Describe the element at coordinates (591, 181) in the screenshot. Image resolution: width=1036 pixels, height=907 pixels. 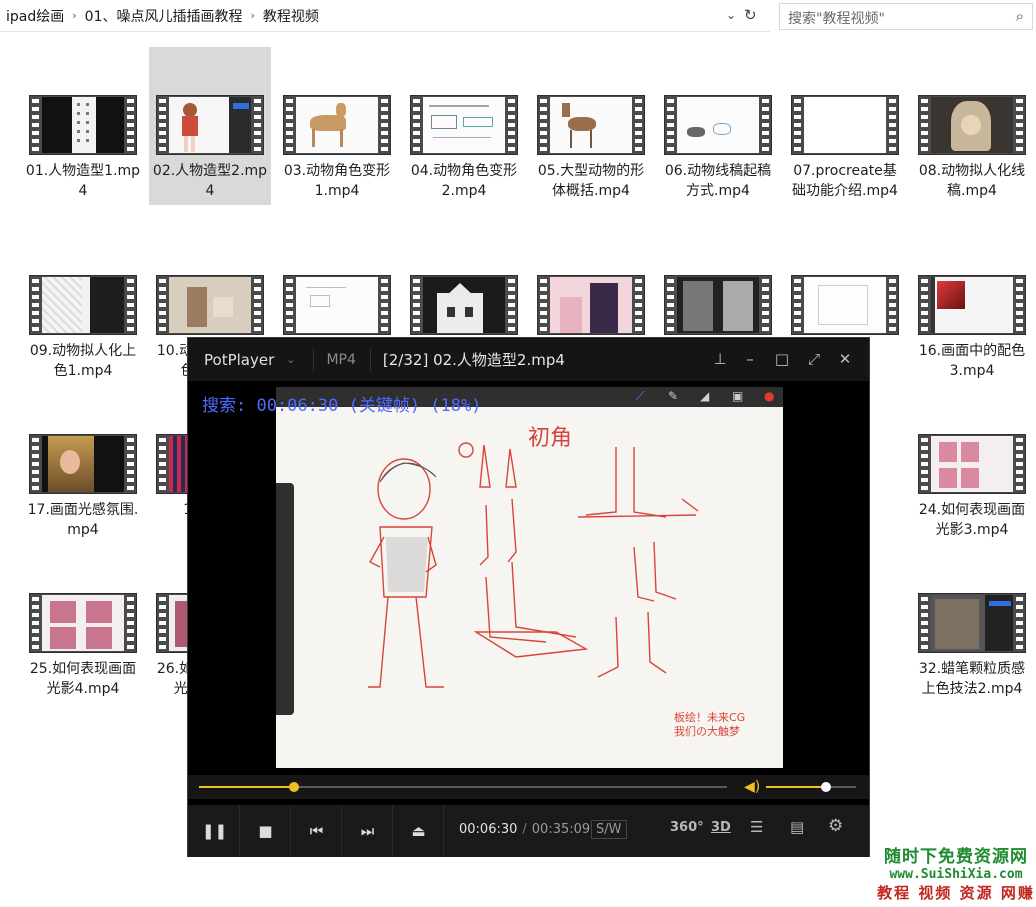
I see `file-name: 05.大型动物的形体概括.mp4` at that location.